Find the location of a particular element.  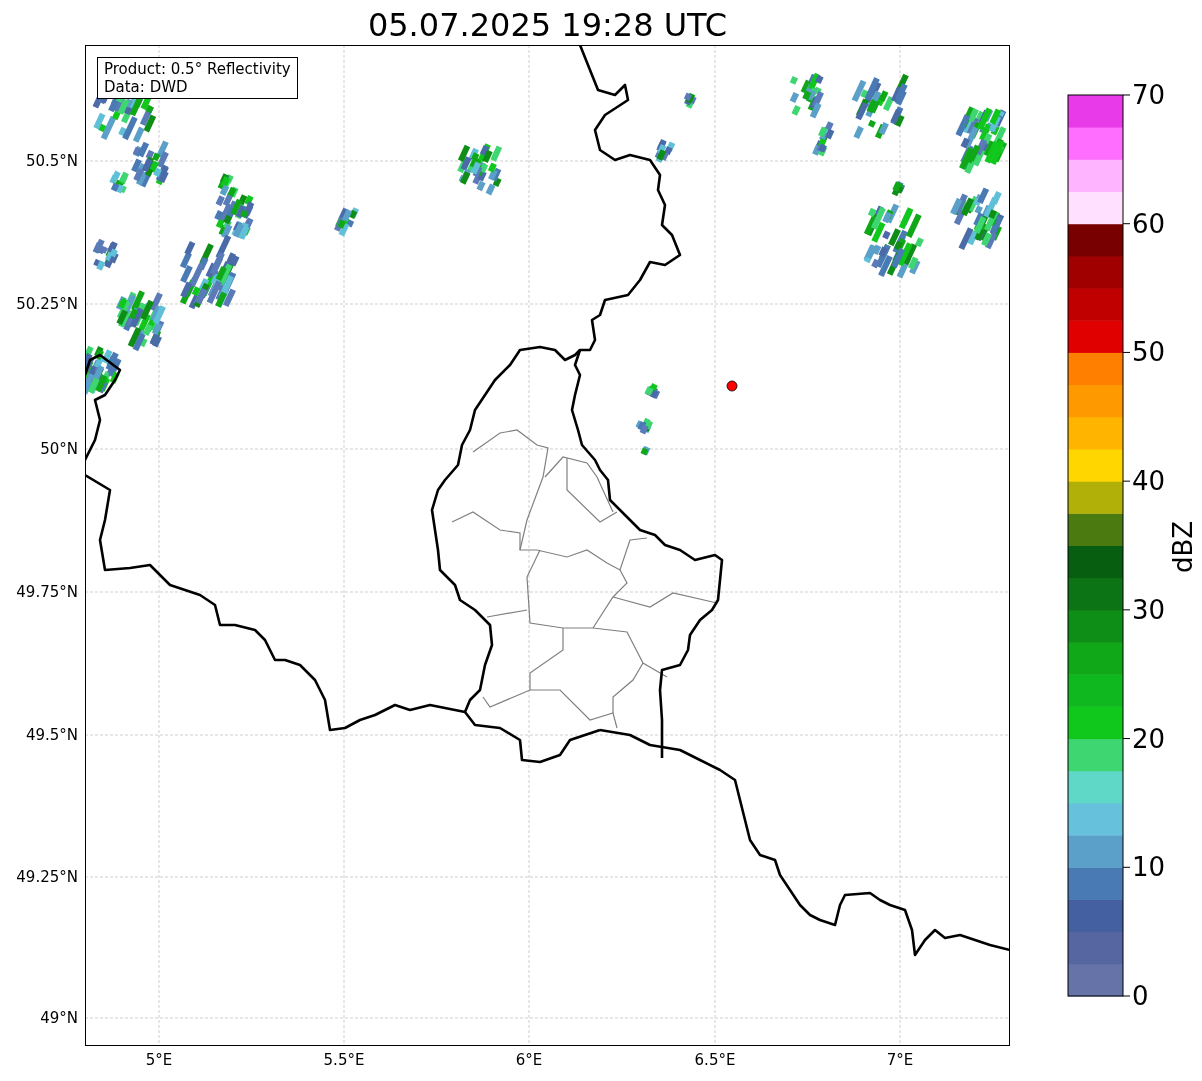

info-box: Product: 0.5° Reflectivity Data: DWD is located at coordinates (197, 78).